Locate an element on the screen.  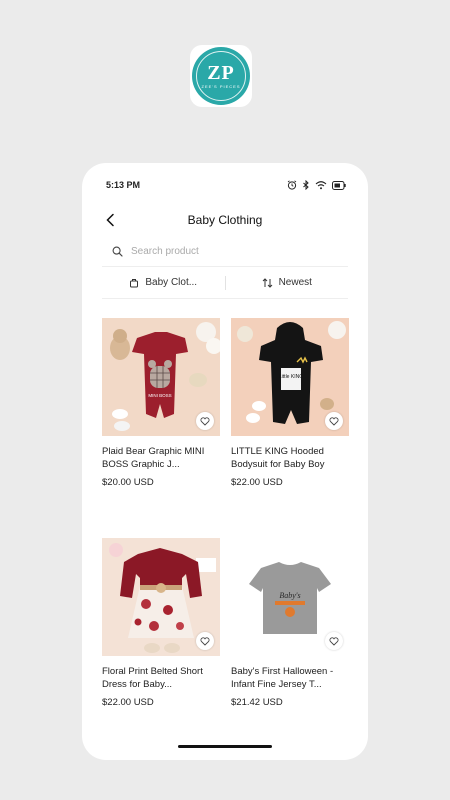
page-title: Baby Clothing is located at coordinates (225, 220).